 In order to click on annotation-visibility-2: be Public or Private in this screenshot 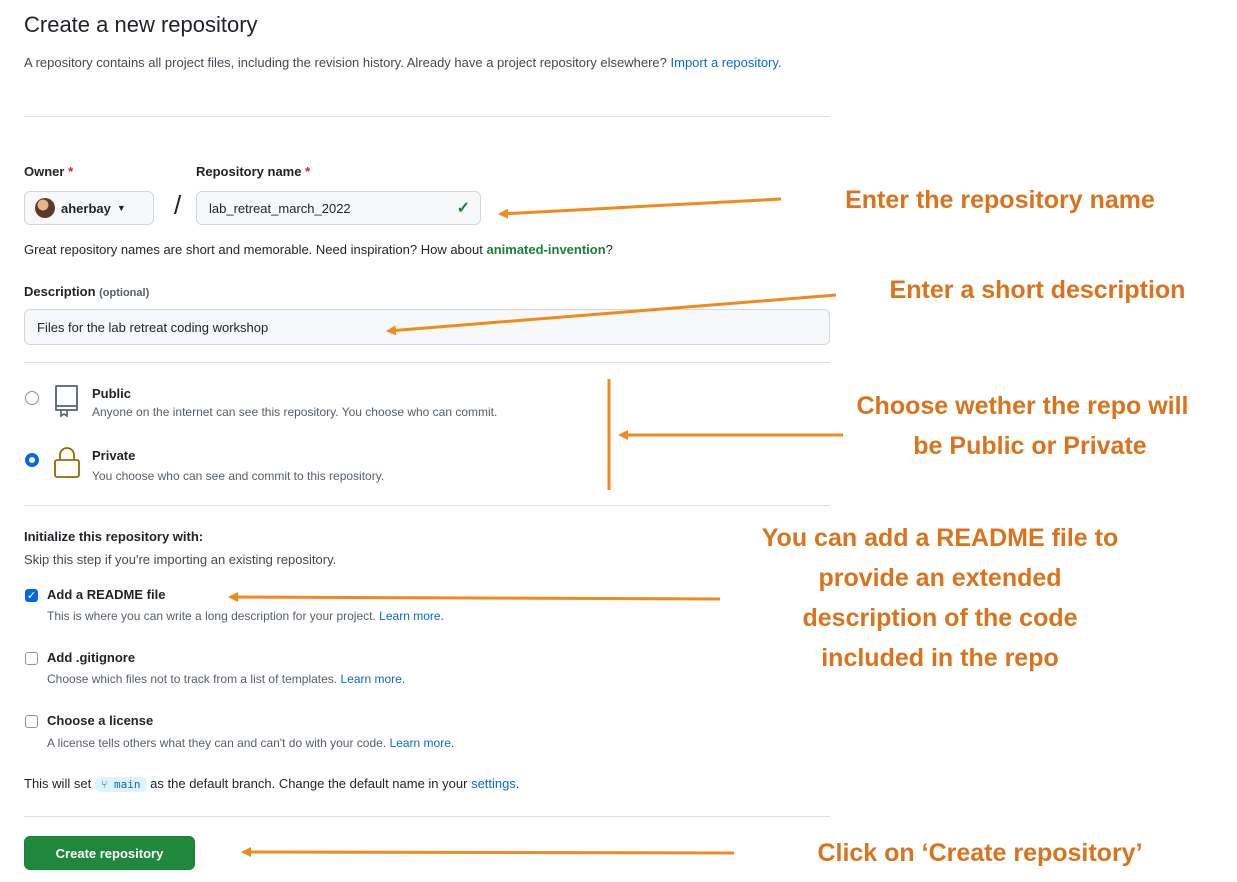, I will do `click(1030, 446)`.